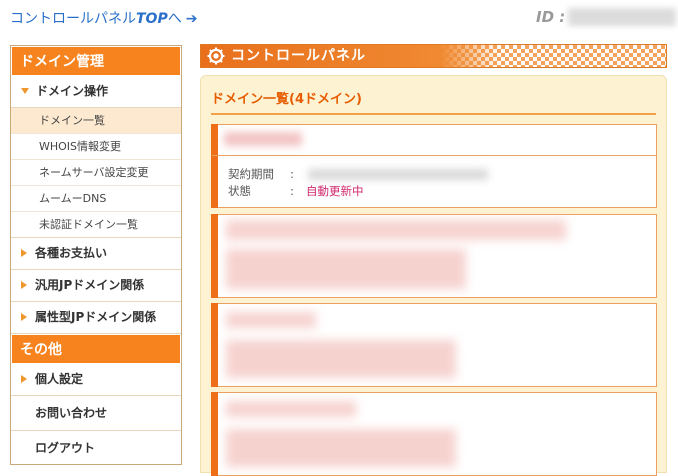 This screenshot has height=476, width=678. I want to click on domain-name-row, so click(434, 140).